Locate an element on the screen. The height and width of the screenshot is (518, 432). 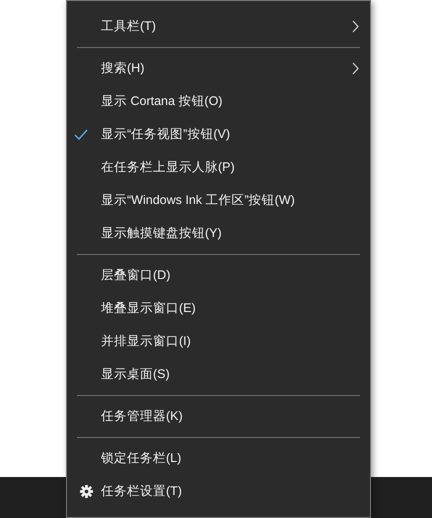
menu-item: 搜索(H) is located at coordinates (122, 68).